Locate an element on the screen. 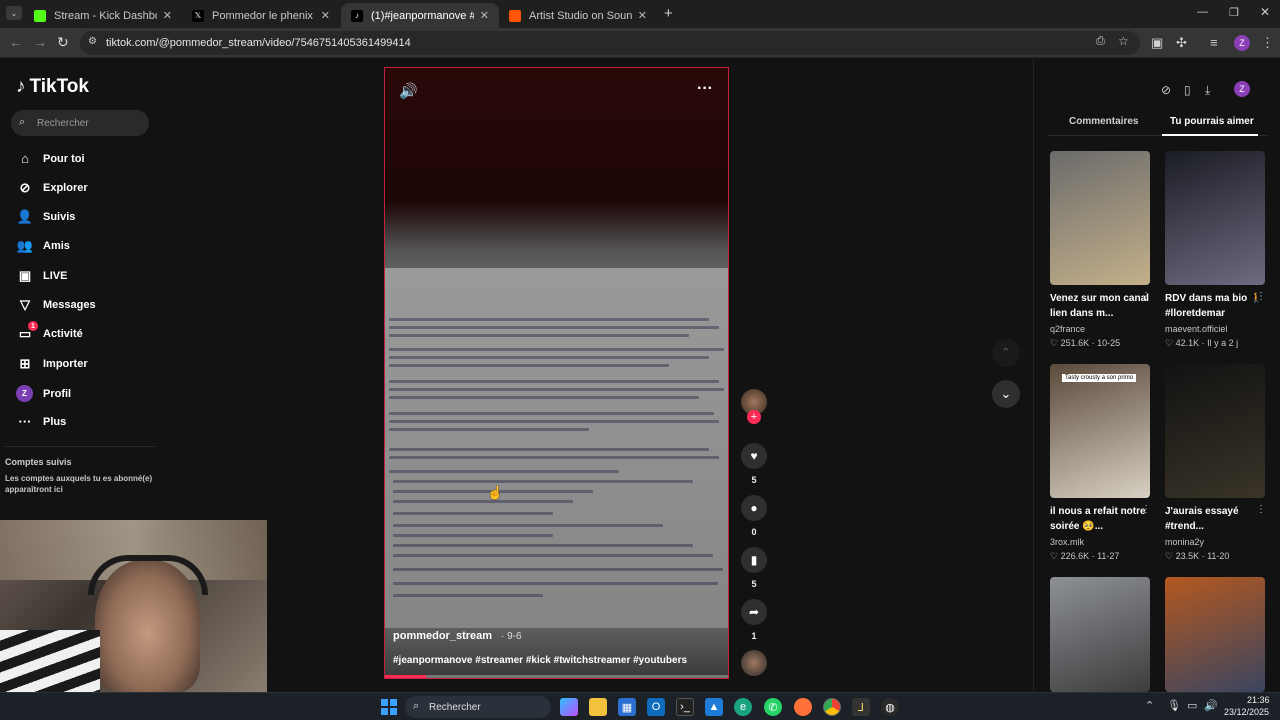  tab-kick-dashboard: Stream - Kick Dashboard ✕ is located at coordinates (103, 15).